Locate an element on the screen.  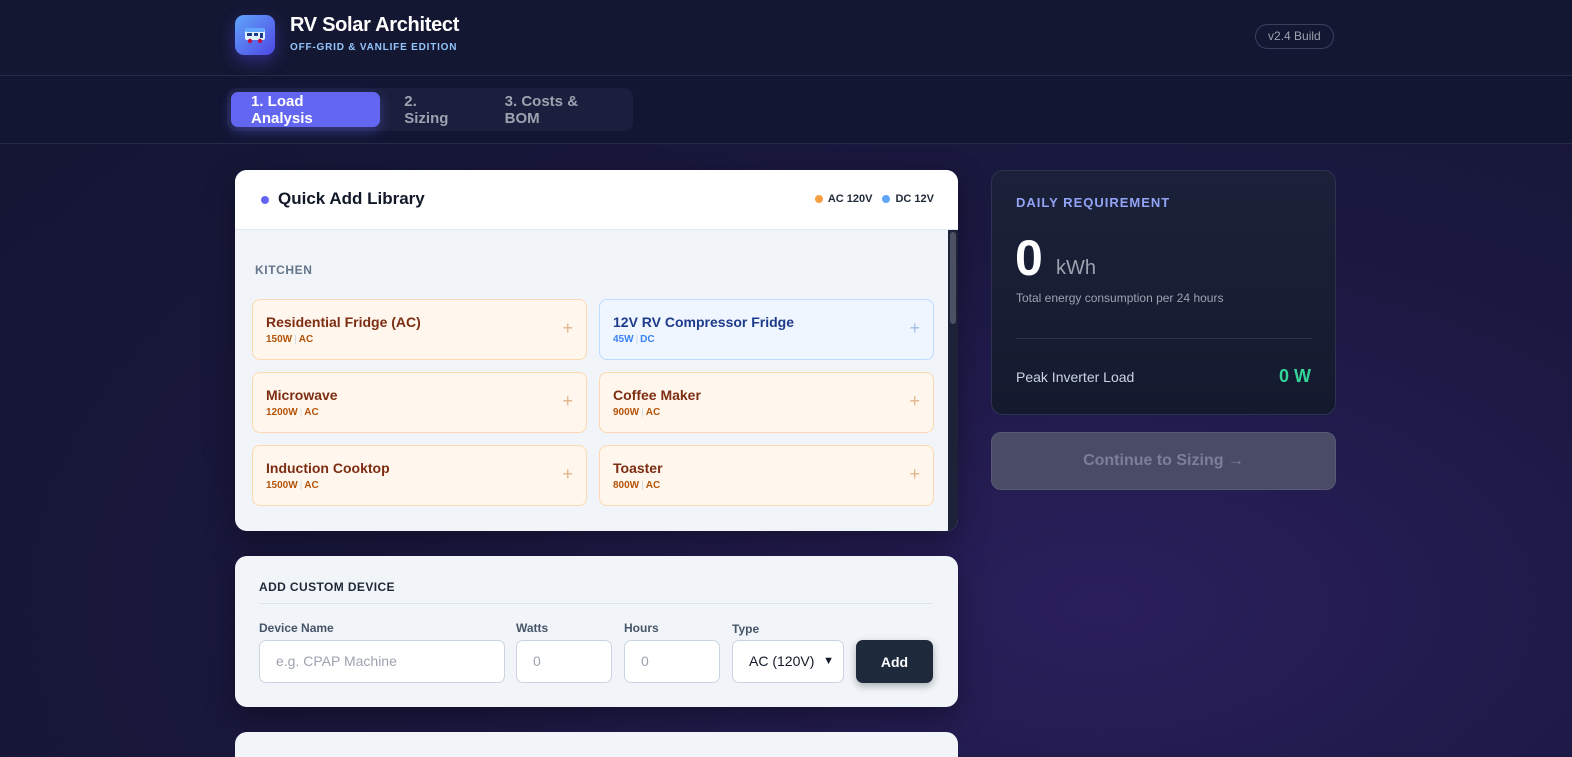
device-name: Residential Fridge (AC) is located at coordinates (343, 322).